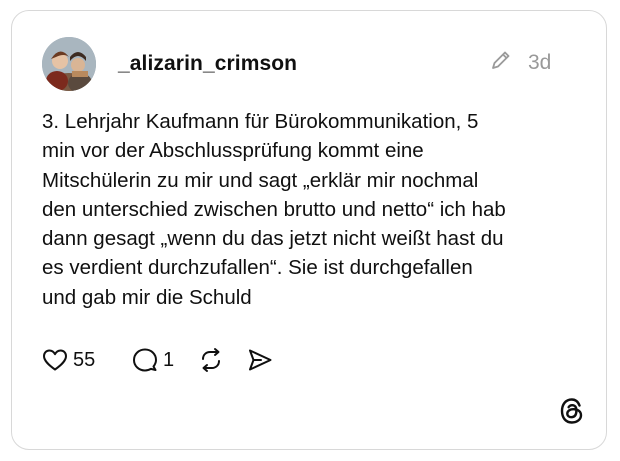  What do you see at coordinates (68, 360) in the screenshot?
I see `like-button: 55` at bounding box center [68, 360].